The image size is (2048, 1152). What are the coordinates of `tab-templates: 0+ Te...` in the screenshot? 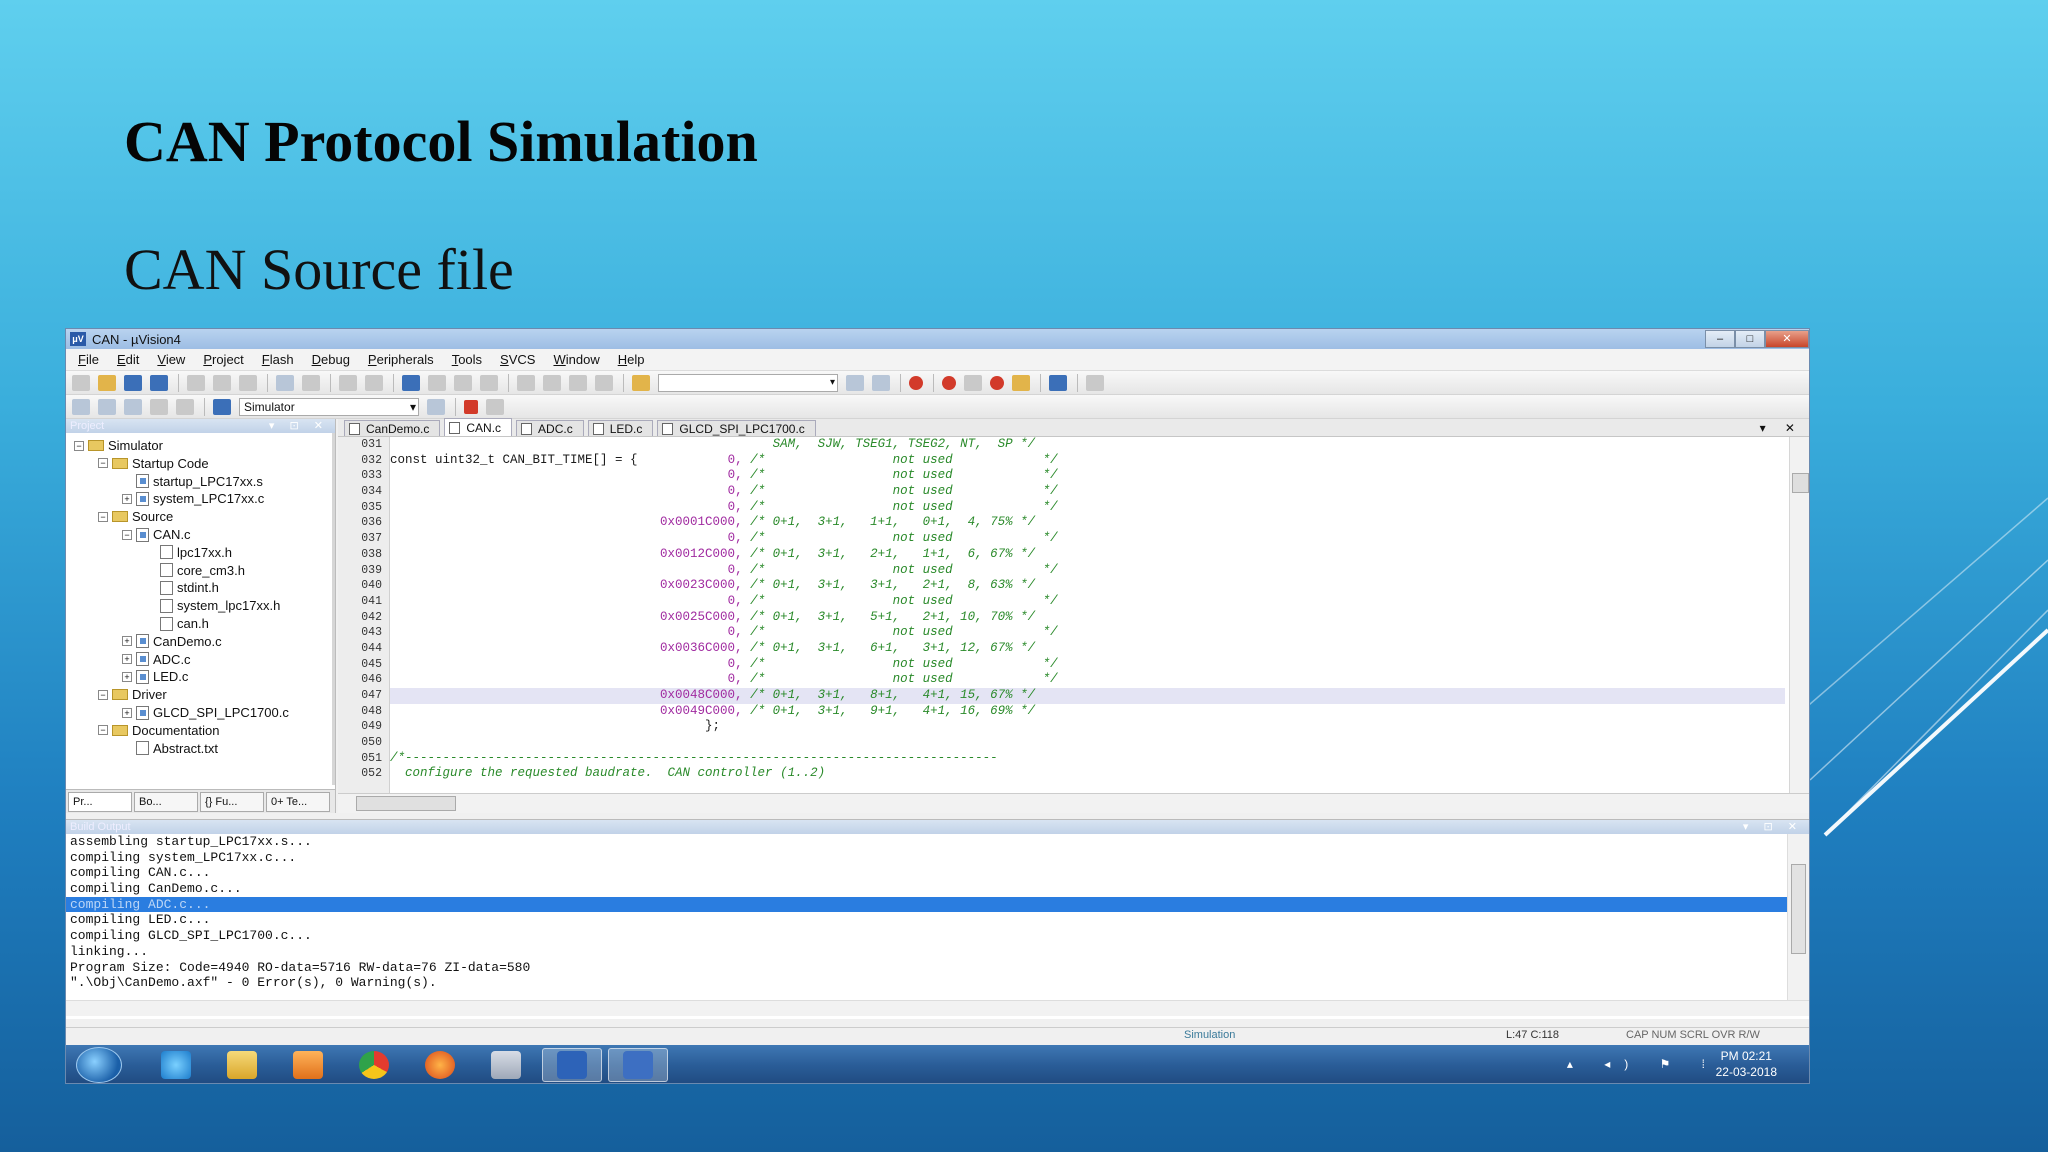 It's located at (298, 802).